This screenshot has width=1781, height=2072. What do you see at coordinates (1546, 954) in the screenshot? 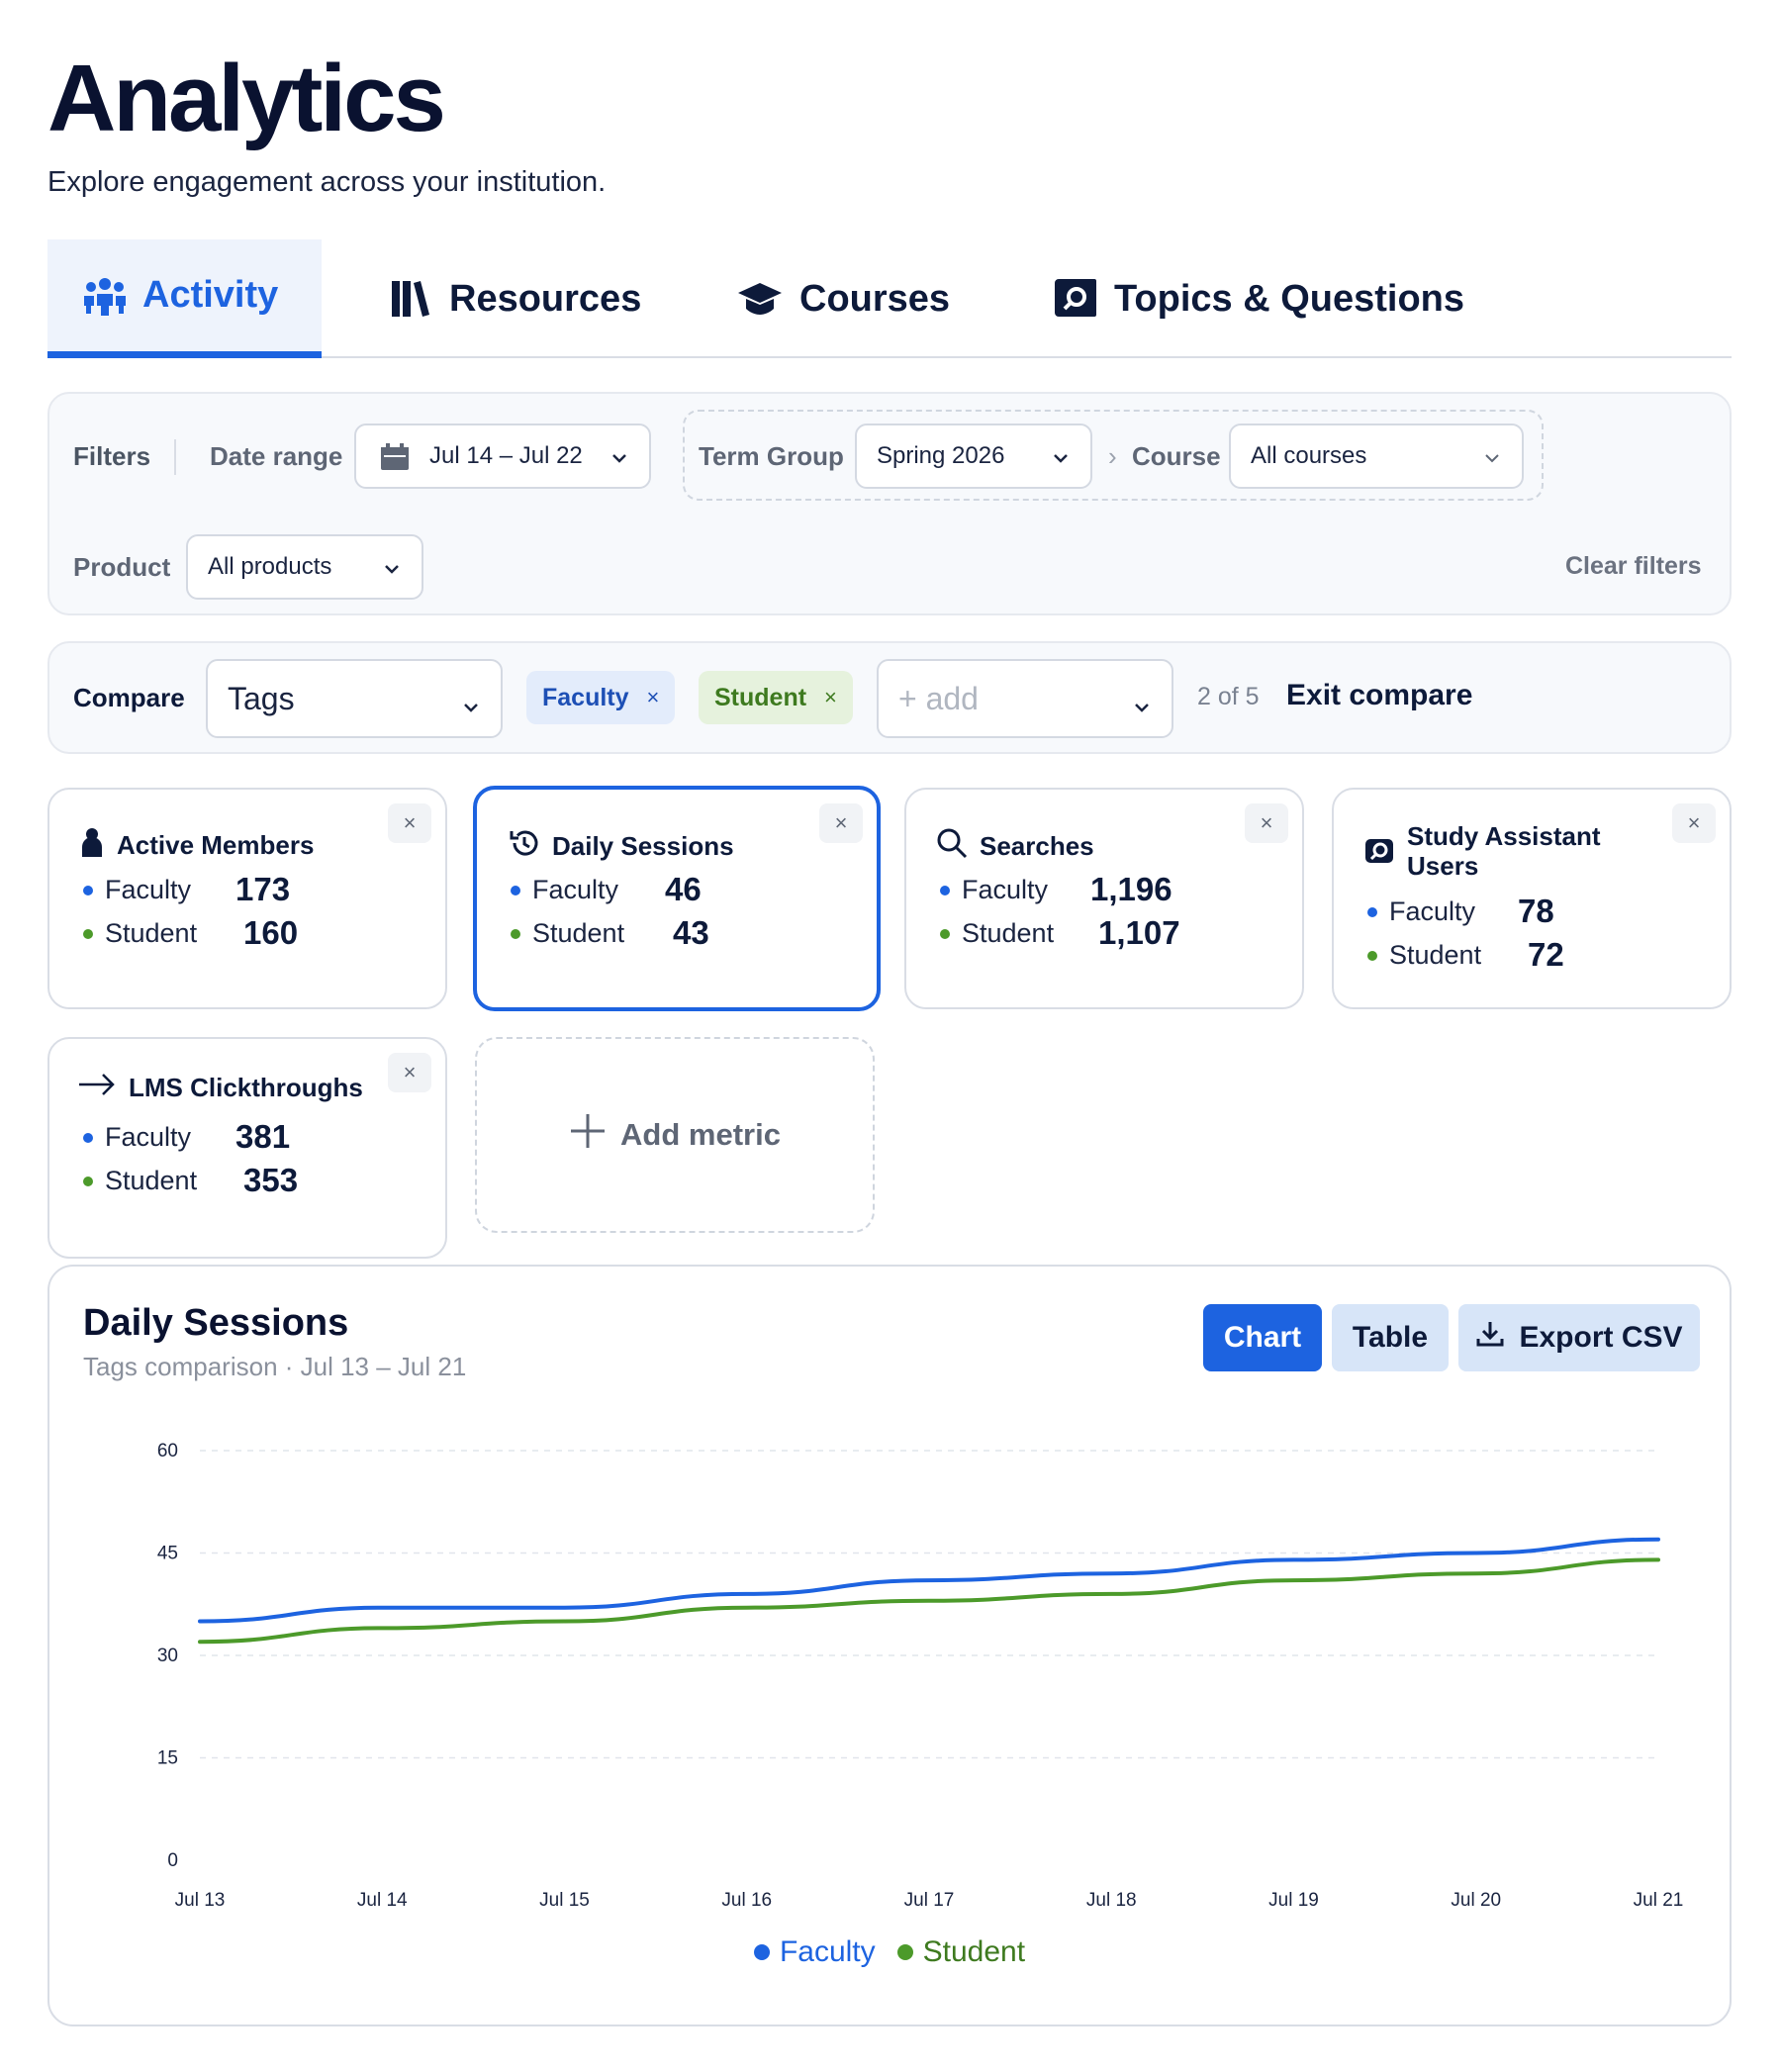
I see `student-value: 72` at bounding box center [1546, 954].